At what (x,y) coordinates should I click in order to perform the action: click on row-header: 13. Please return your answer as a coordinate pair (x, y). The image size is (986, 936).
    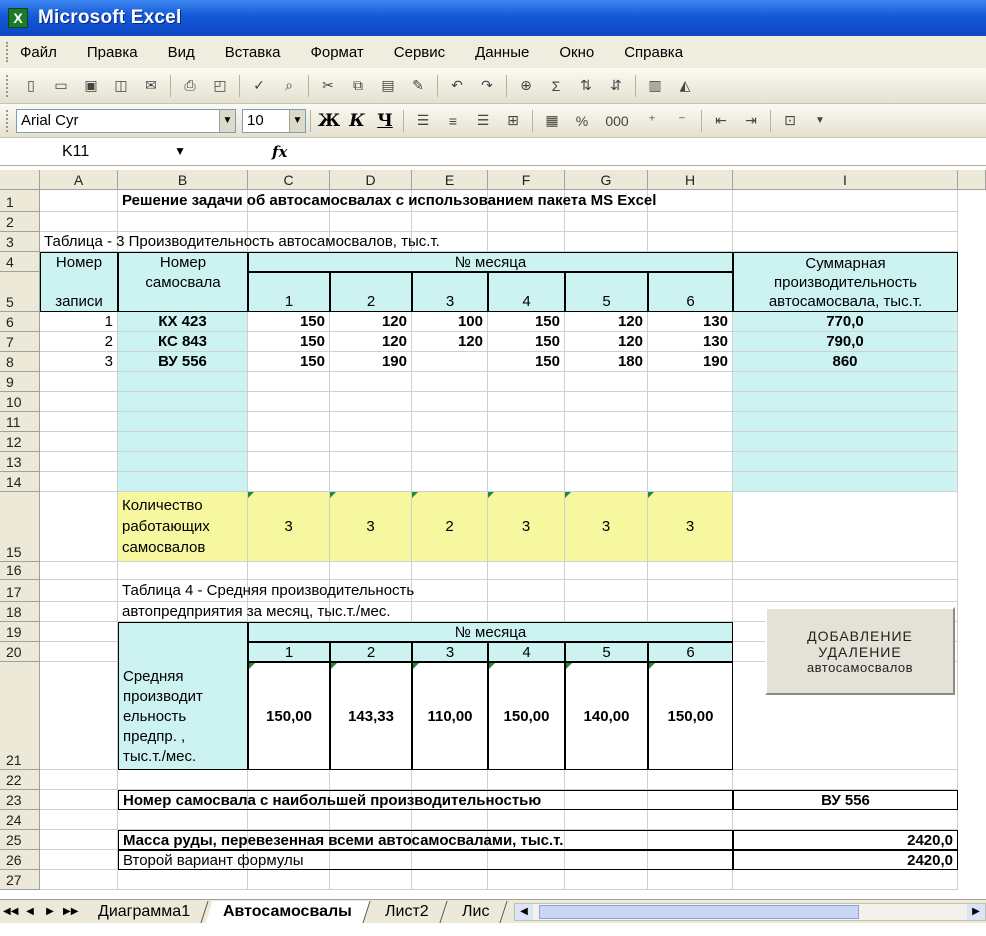
    Looking at the image, I should click on (20, 462).